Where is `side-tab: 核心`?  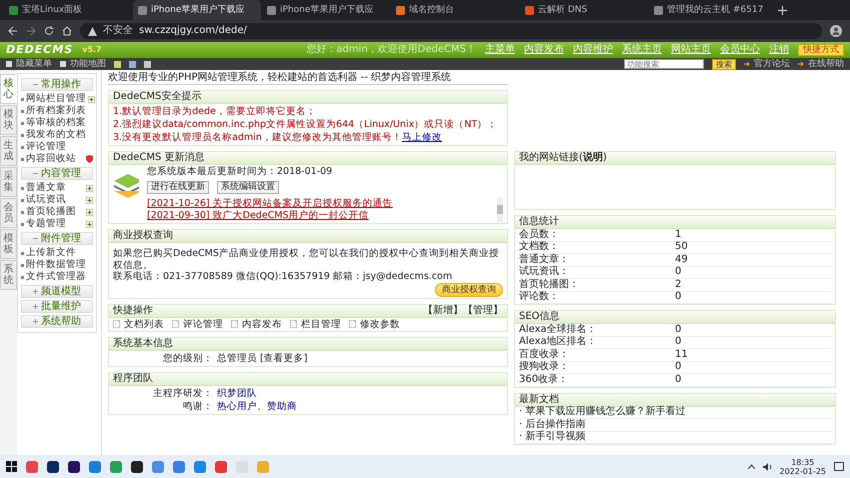 side-tab: 核心 is located at coordinates (8, 89).